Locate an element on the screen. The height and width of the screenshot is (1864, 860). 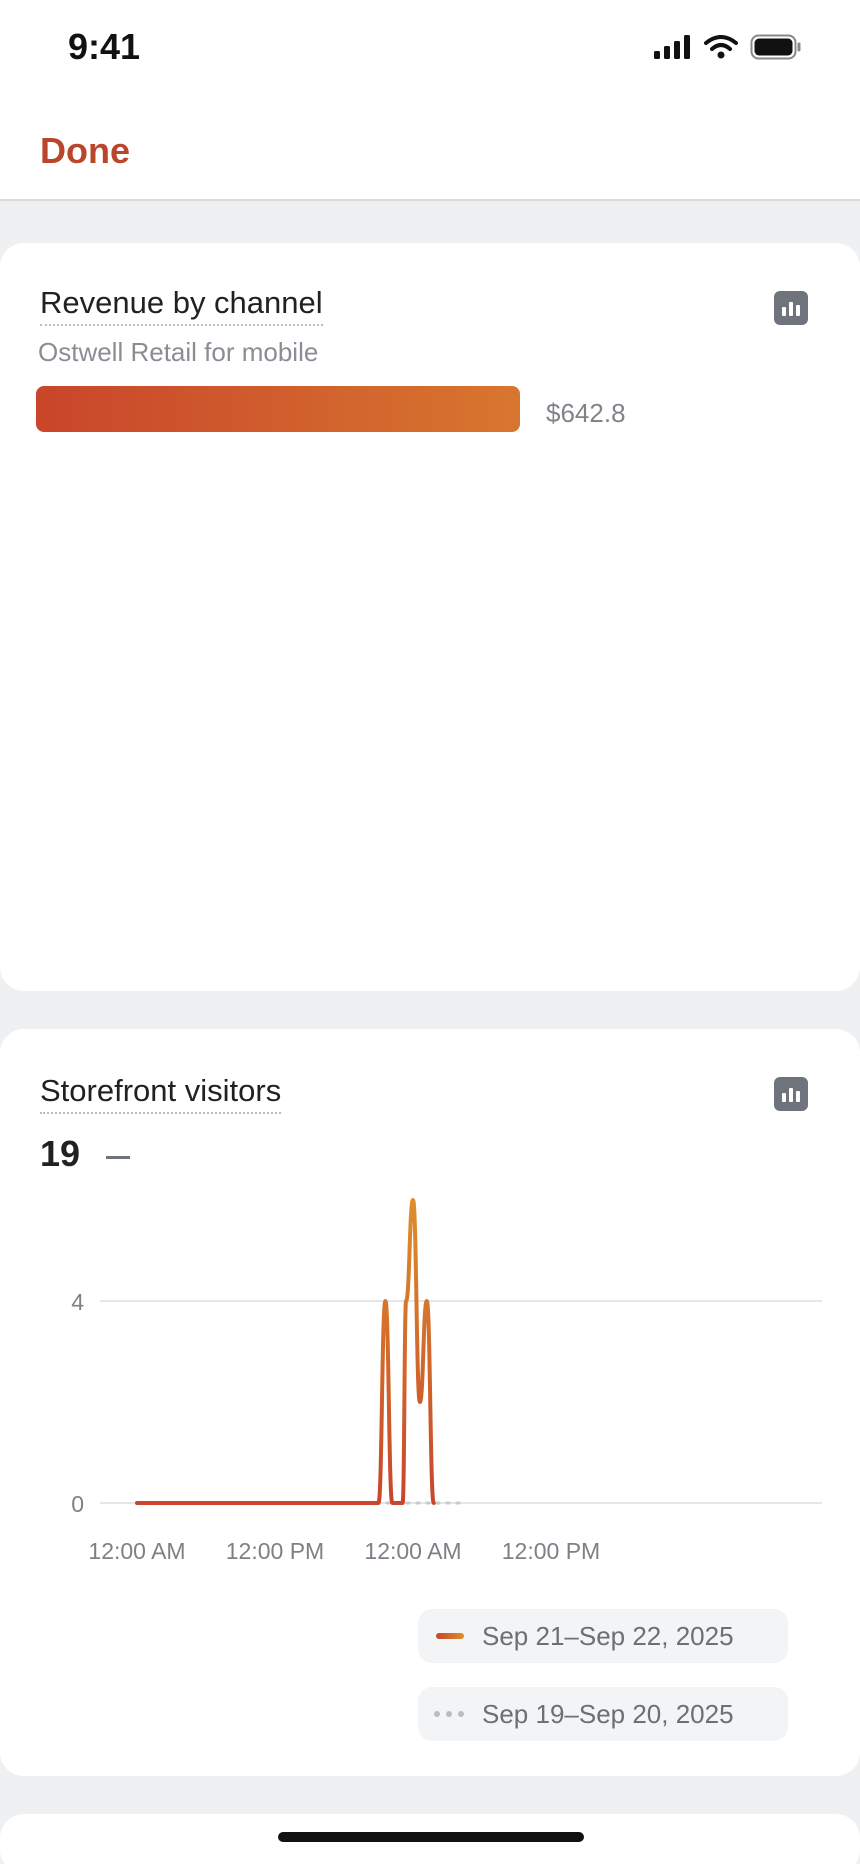
home-indicator is located at coordinates (431, 1837).